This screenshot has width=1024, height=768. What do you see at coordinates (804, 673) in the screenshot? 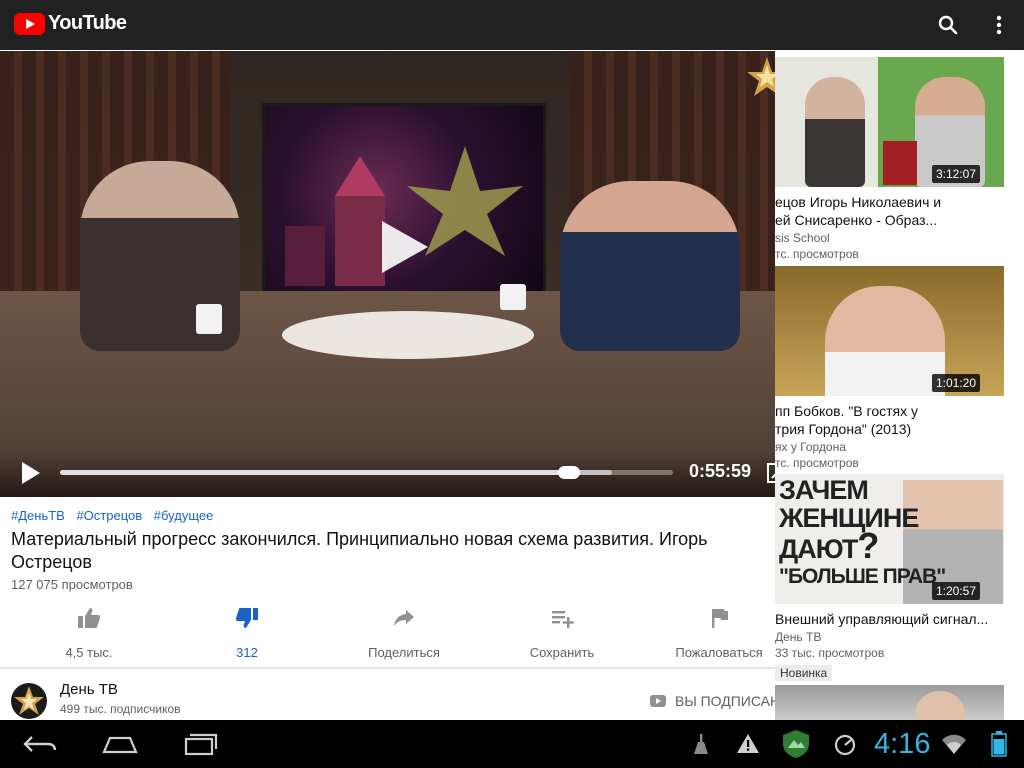
I see `new-badge: Новинка` at bounding box center [804, 673].